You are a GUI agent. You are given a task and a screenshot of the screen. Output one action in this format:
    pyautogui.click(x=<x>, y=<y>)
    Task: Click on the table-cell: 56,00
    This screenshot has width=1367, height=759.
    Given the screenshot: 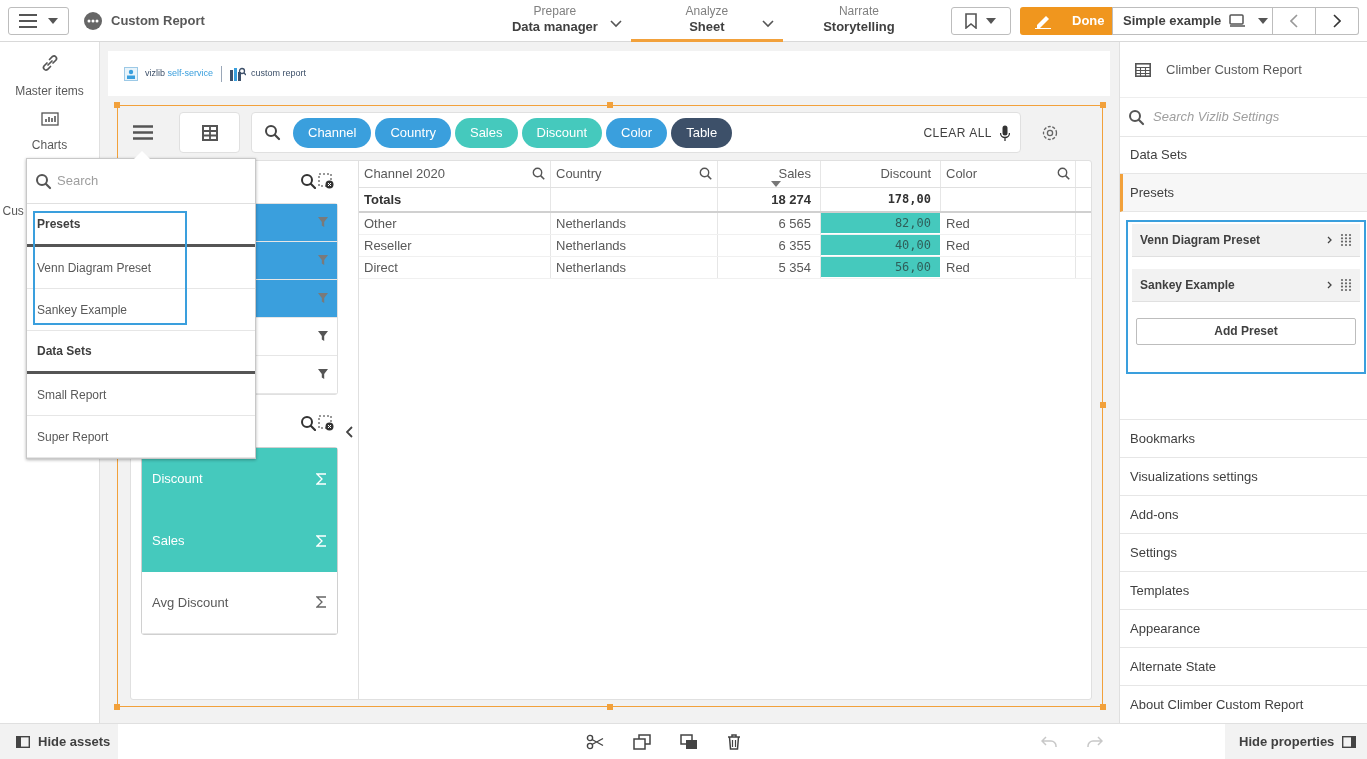 What is the action you would take?
    pyautogui.click(x=881, y=267)
    